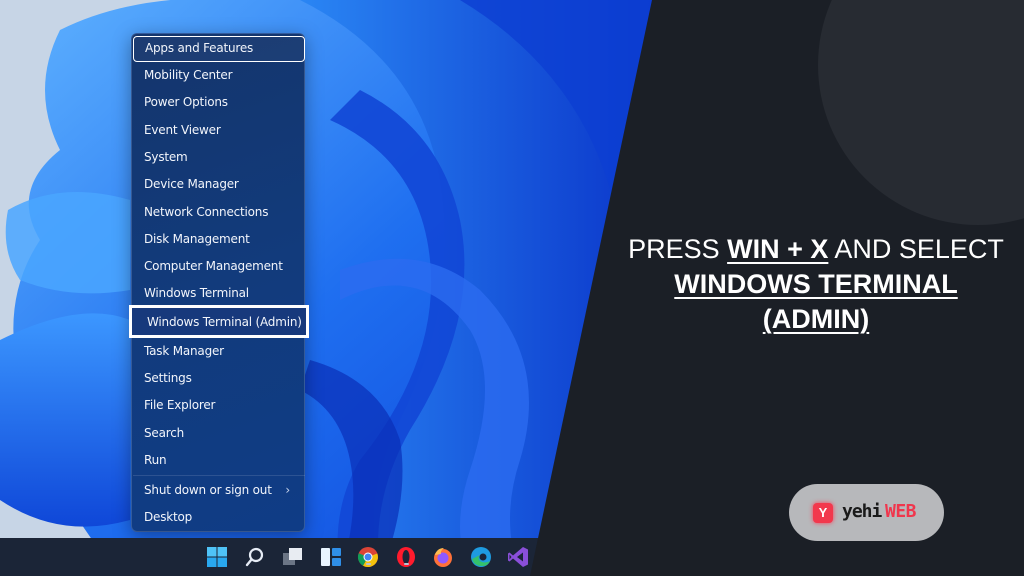 This screenshot has width=1024, height=576. Describe the element at coordinates (921, 112) in the screenshot. I see `decorative-circle` at that location.